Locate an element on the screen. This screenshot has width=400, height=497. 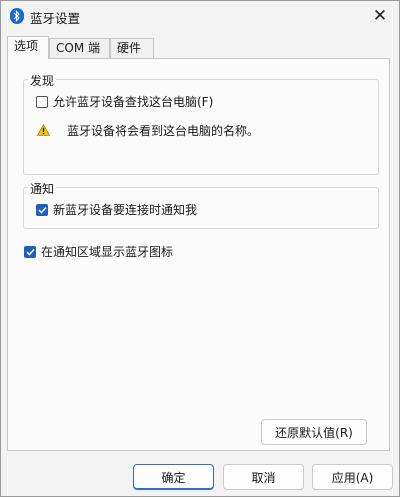
cancel-button: 取消 is located at coordinates (263, 477).